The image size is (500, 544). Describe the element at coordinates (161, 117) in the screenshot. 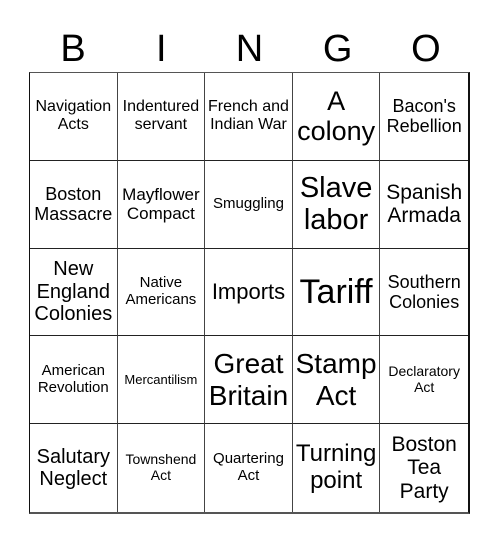

I see `bingo-cell: Indentured servant` at that location.